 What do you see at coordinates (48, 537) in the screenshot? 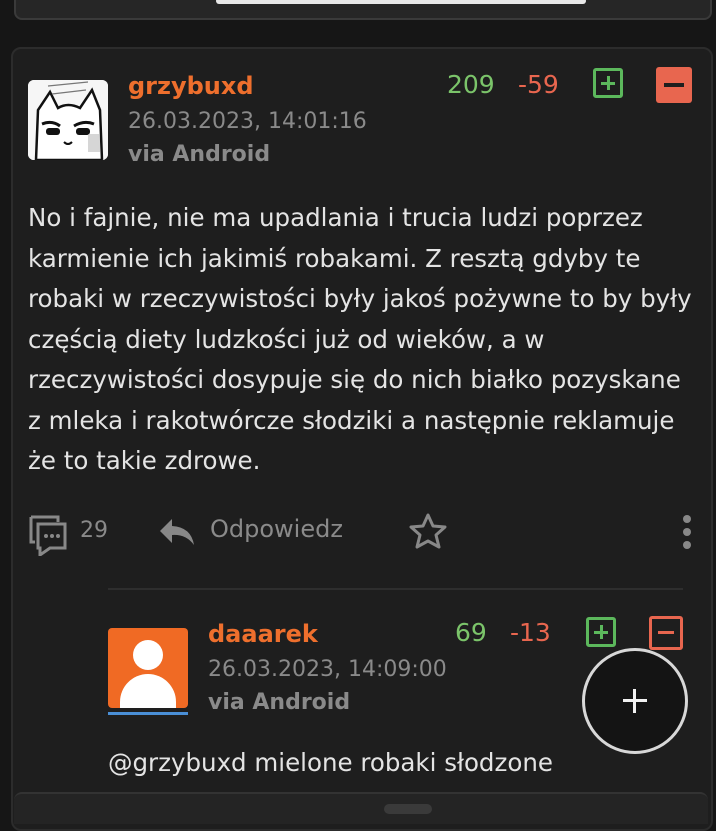
I see `comments-icon` at bounding box center [48, 537].